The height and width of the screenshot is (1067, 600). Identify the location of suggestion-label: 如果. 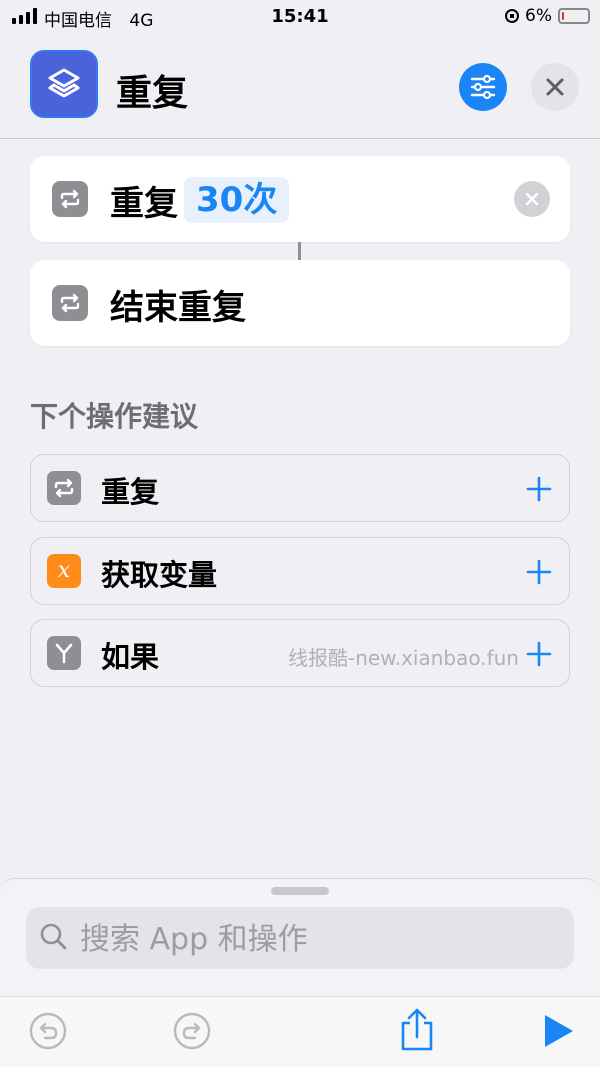
(130, 657).